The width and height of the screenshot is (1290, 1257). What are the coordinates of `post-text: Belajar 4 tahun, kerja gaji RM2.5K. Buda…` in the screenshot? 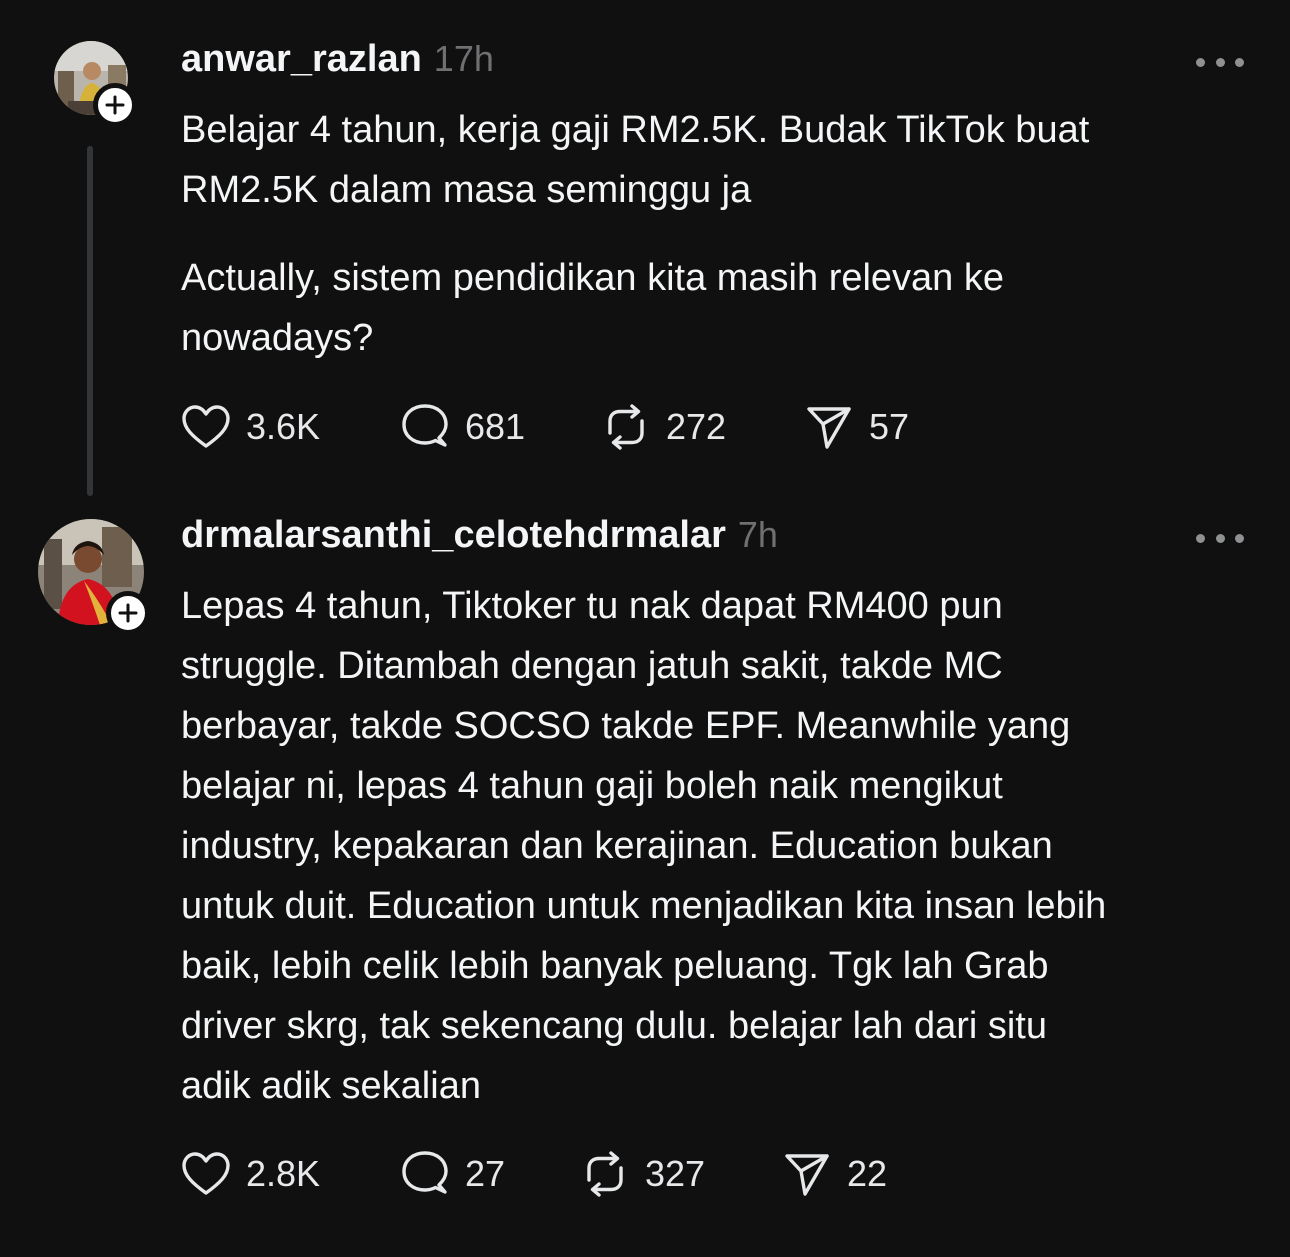 It's located at (721, 160).